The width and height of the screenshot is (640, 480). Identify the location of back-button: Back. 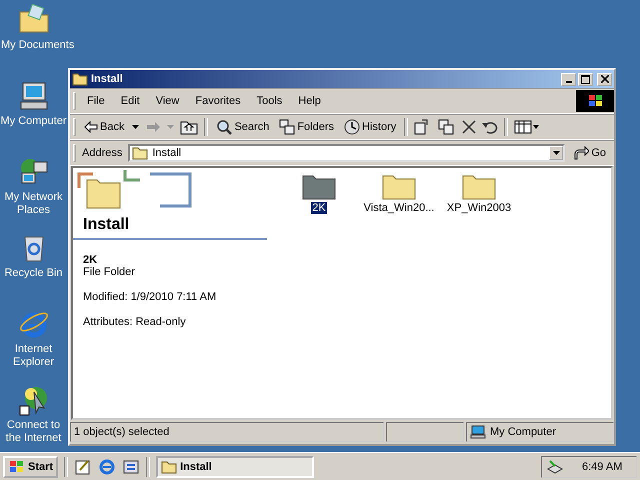
(104, 127).